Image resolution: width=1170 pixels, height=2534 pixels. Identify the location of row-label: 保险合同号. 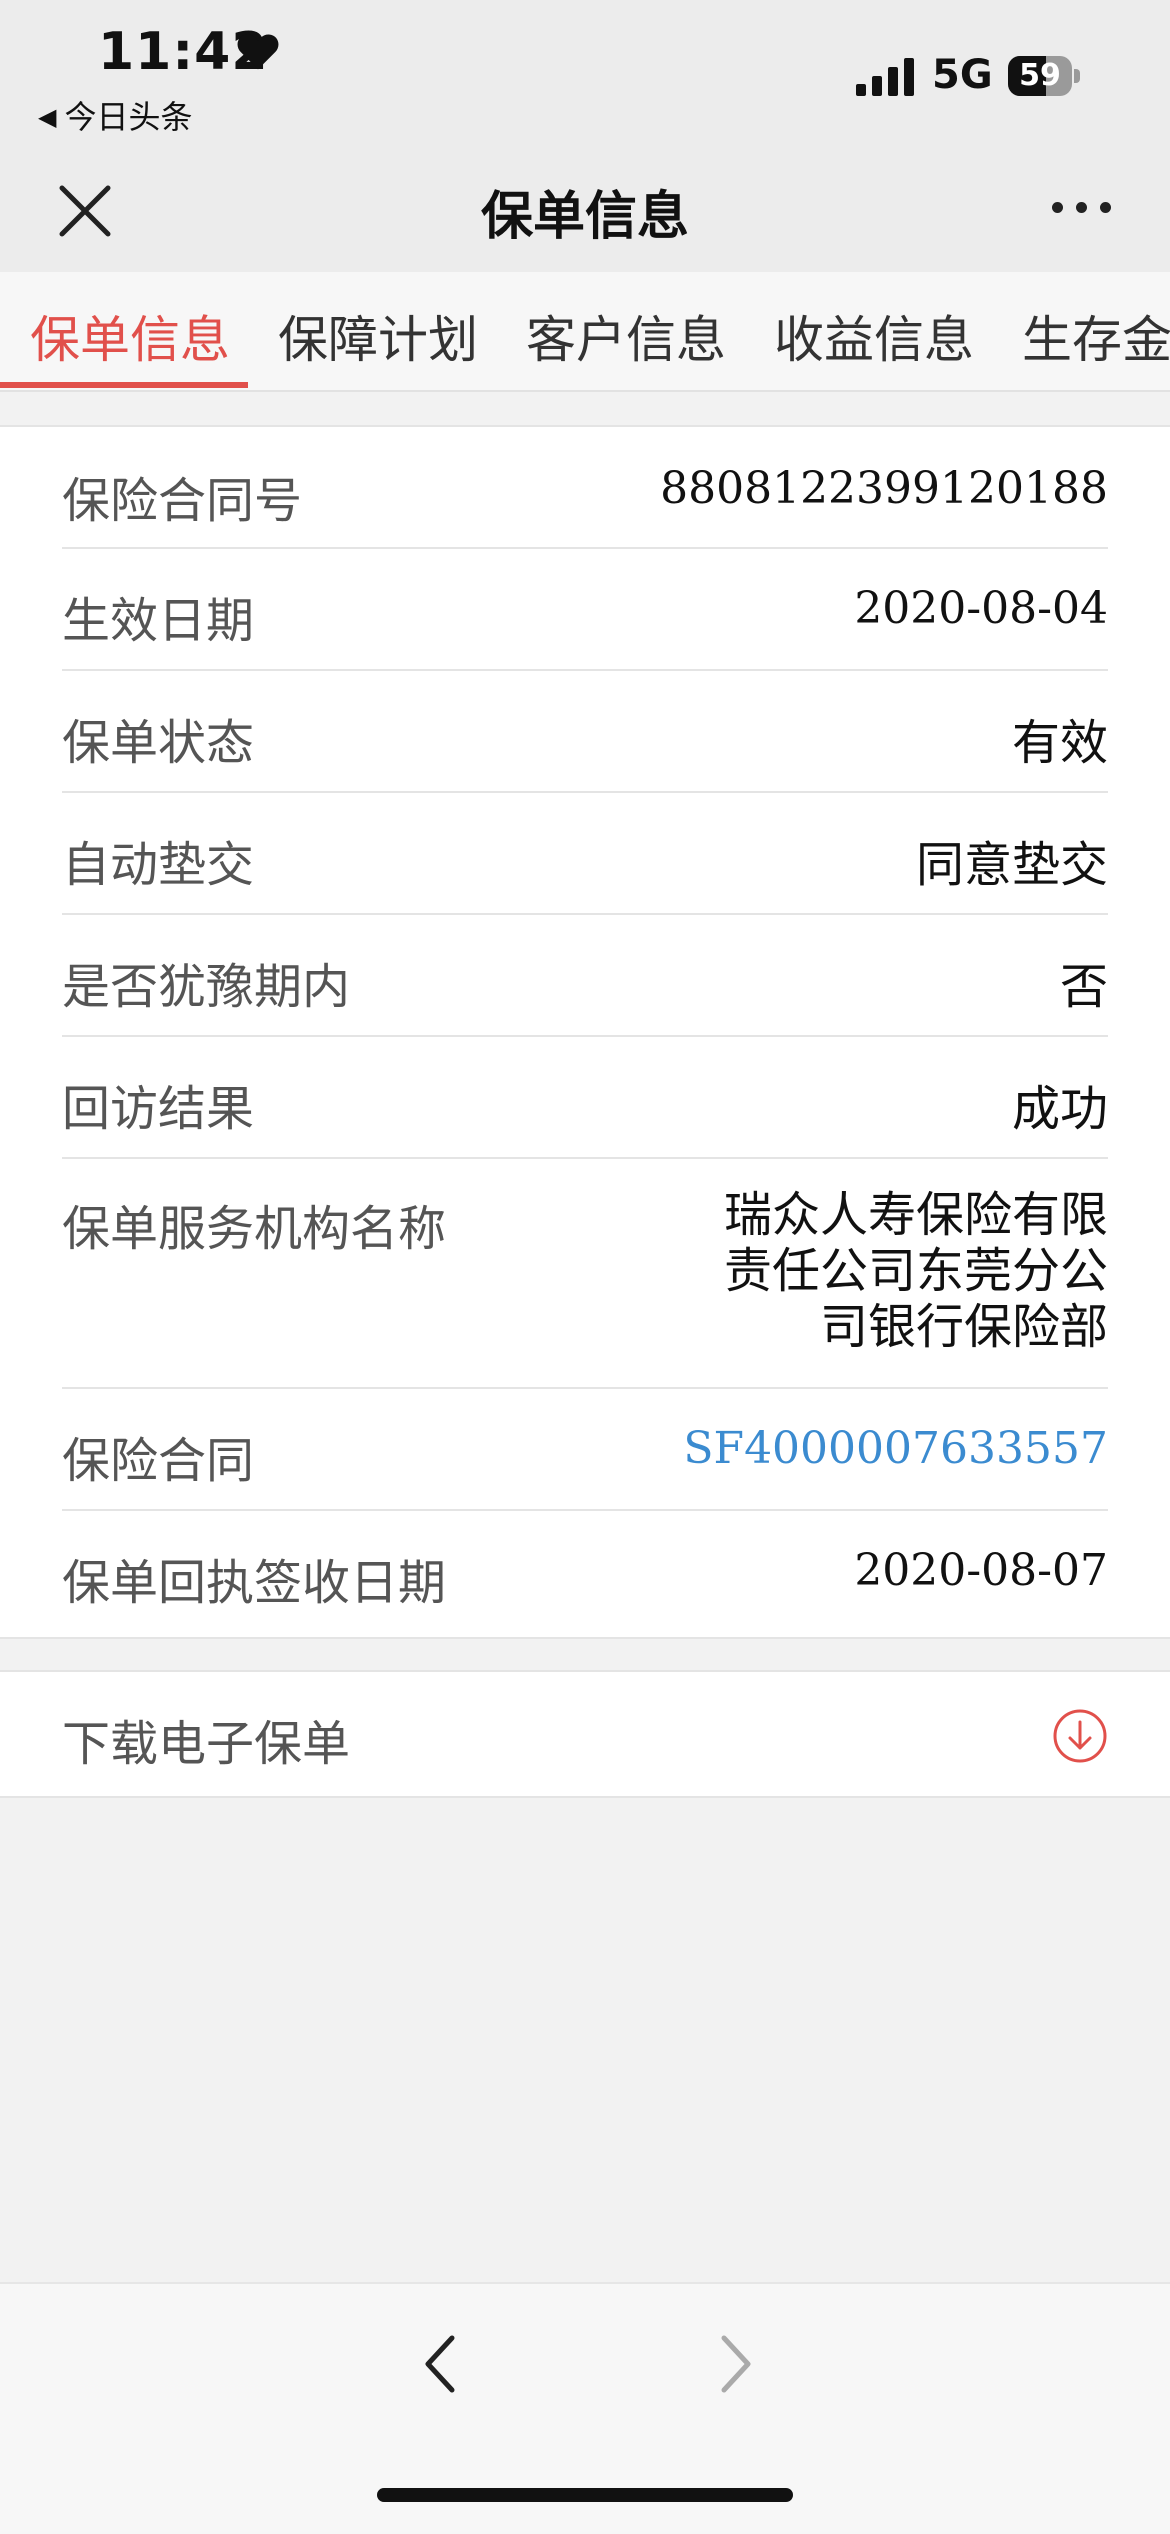
(182, 501).